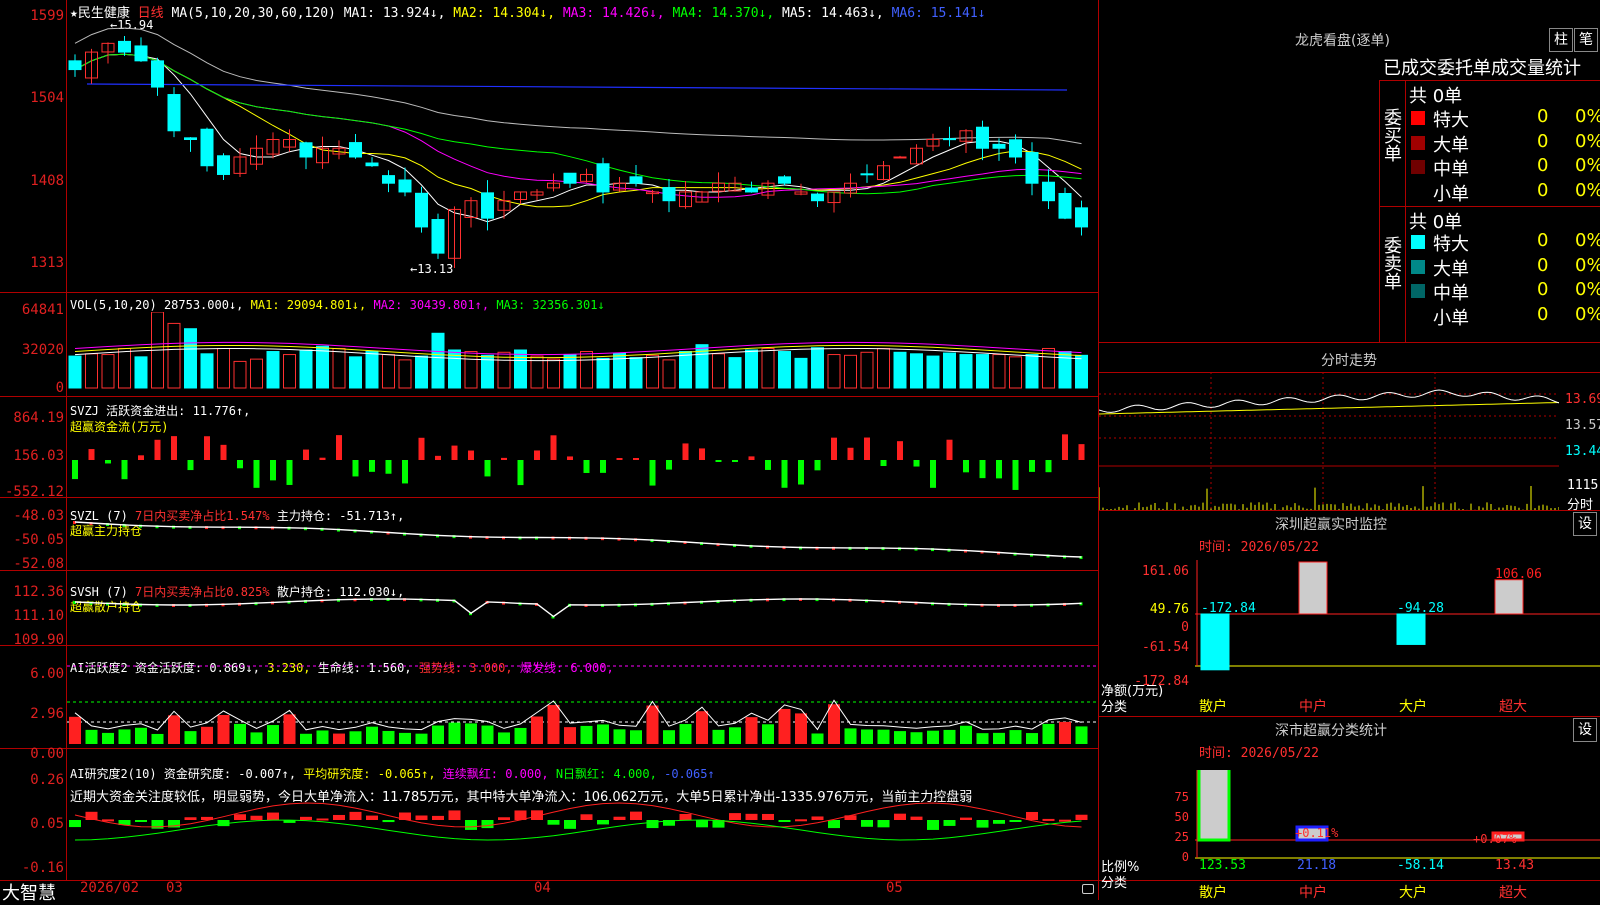 This screenshot has width=1600, height=905. I want to click on class-y-tick: 75, so click(1181, 797).